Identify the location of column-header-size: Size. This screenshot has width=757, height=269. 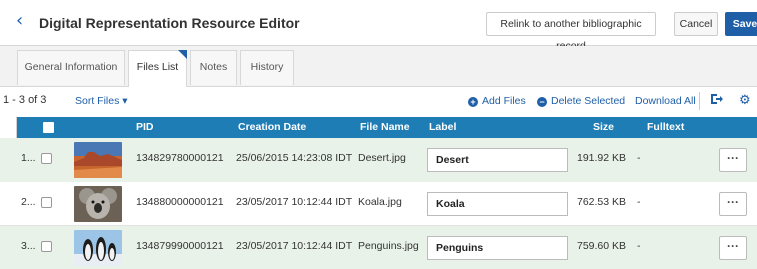
(603, 127).